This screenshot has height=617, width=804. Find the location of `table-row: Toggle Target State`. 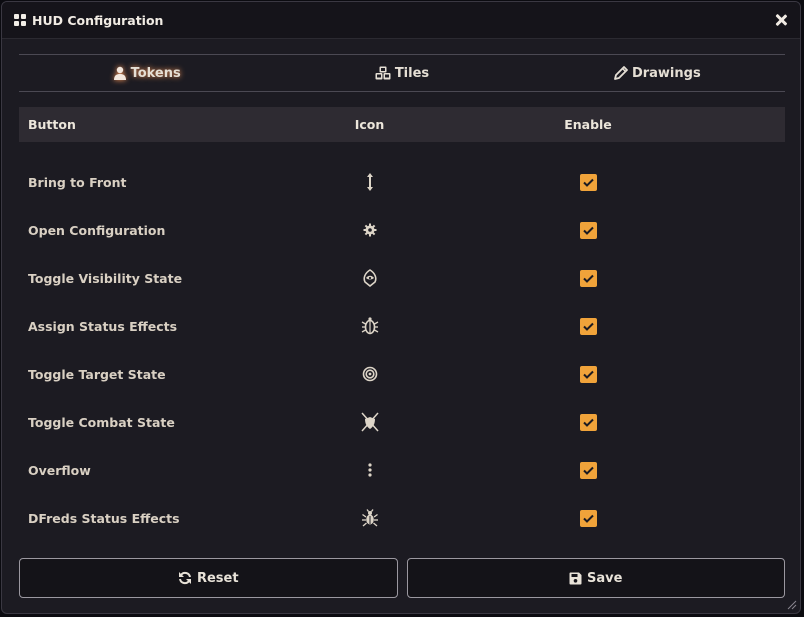

table-row: Toggle Target State is located at coordinates (402, 374).